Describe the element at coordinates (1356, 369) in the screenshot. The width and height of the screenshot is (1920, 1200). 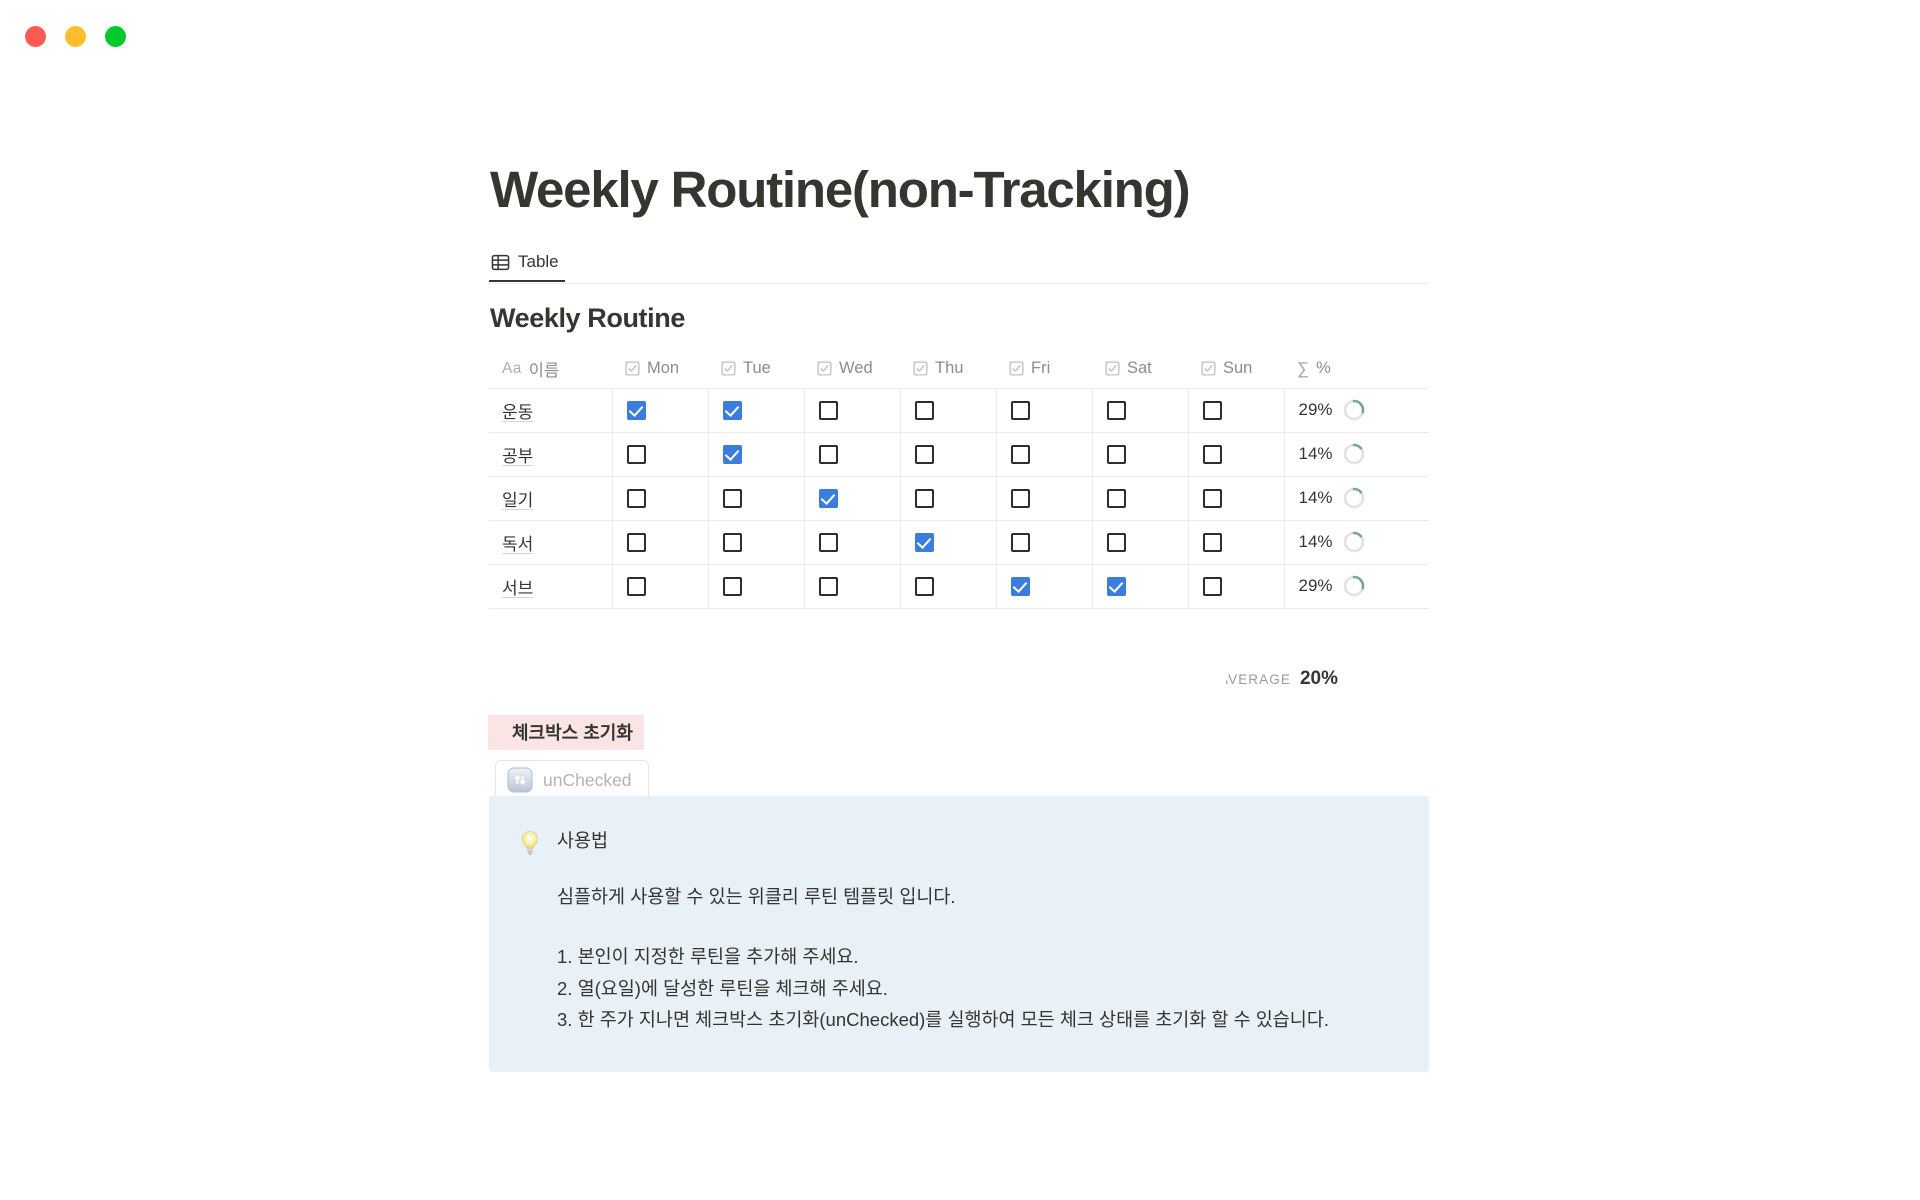
I see `column-header-pct: ∑%` at that location.